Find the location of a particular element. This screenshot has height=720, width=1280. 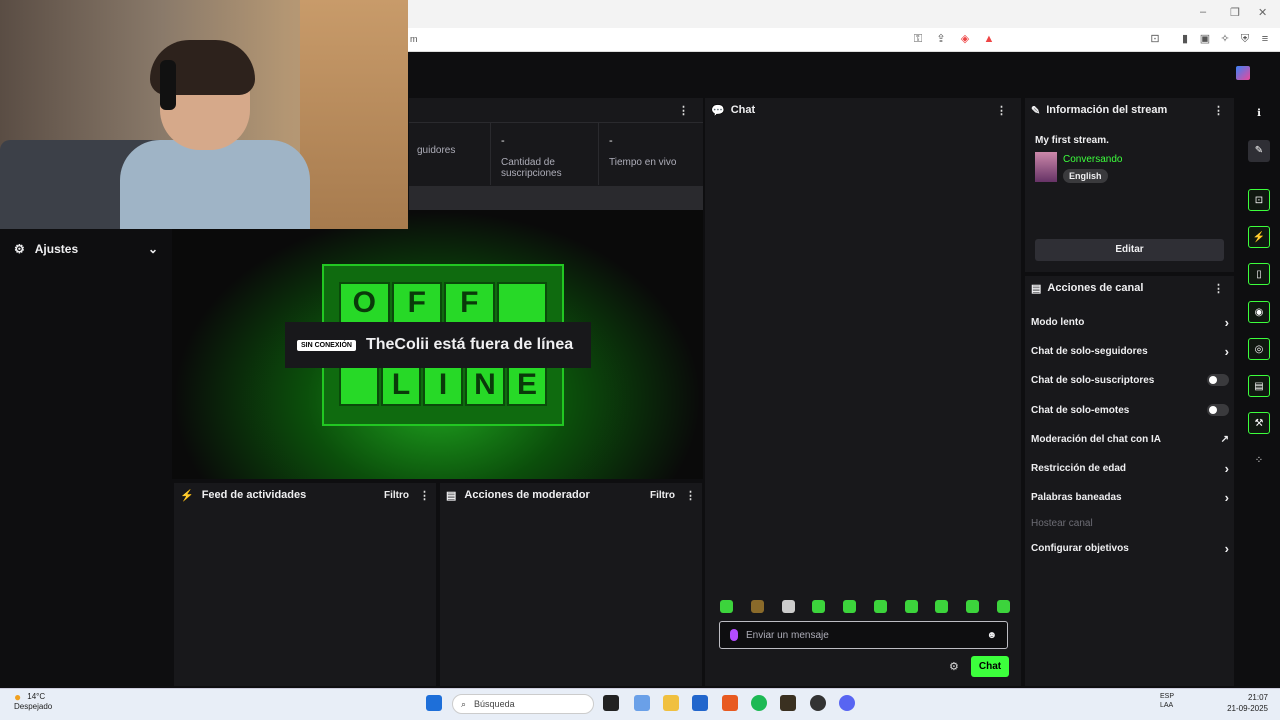

minimize-button: – is located at coordinates (1203, 12).